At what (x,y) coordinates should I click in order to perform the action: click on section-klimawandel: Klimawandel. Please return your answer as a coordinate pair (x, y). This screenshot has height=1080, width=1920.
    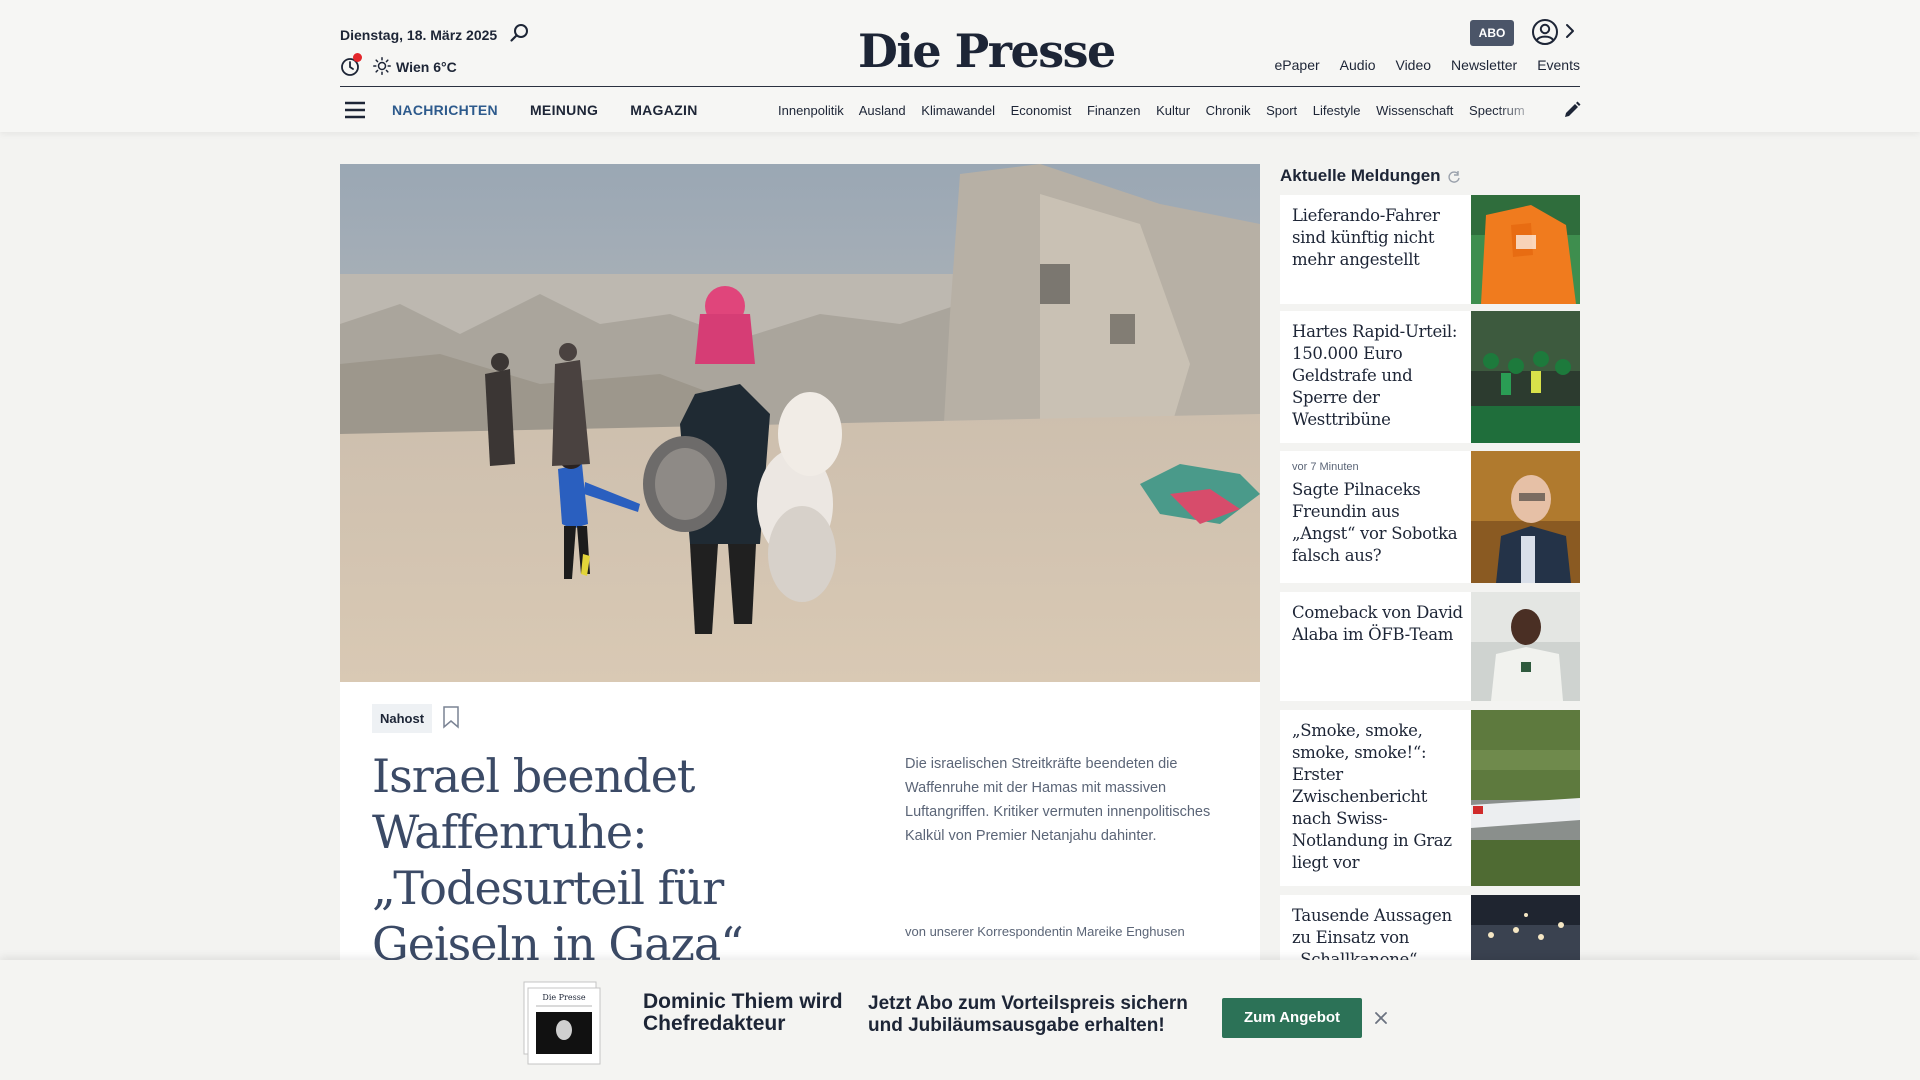
    Looking at the image, I should click on (958, 110).